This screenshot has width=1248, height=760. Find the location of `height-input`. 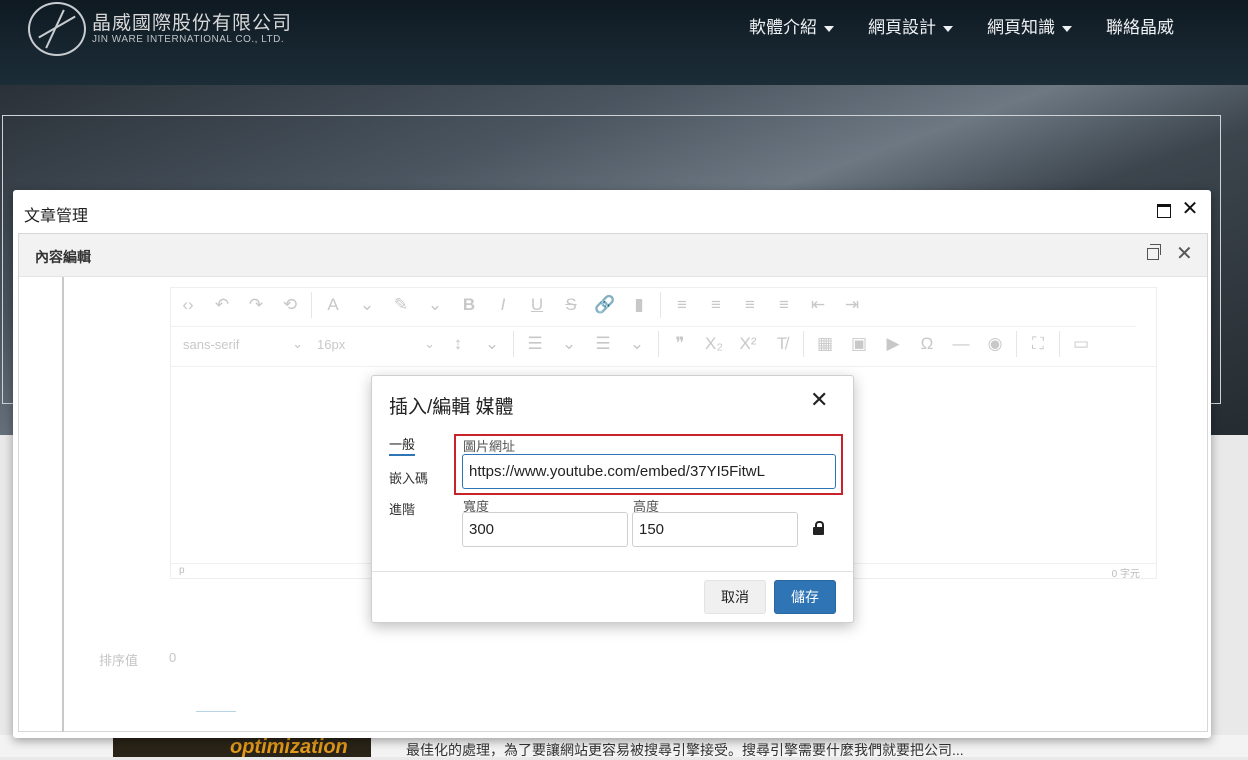

height-input is located at coordinates (715, 529).